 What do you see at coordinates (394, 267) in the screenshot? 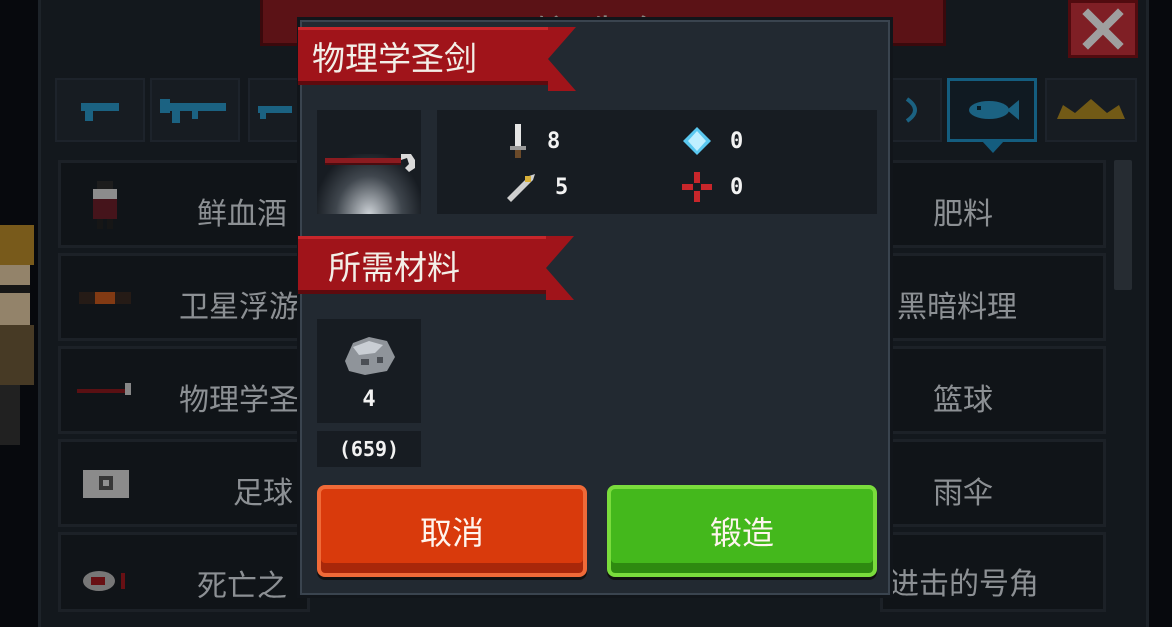
I see `materials-title: 所需材料` at bounding box center [394, 267].